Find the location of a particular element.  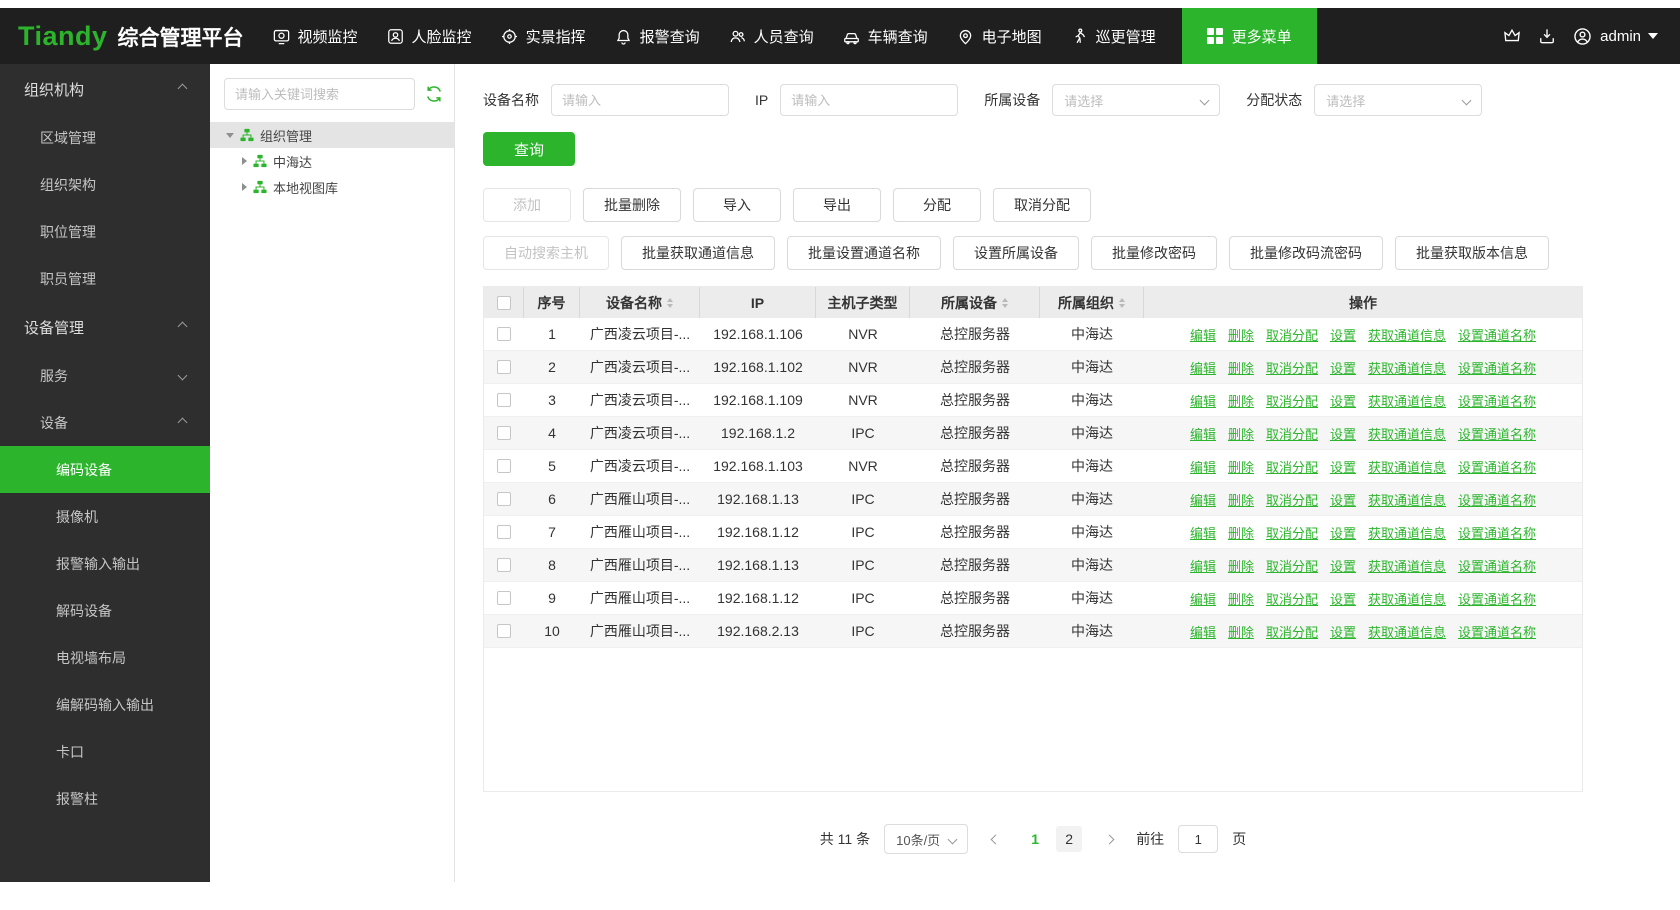

toolbar-button: 批量设置通道名称 is located at coordinates (864, 253).